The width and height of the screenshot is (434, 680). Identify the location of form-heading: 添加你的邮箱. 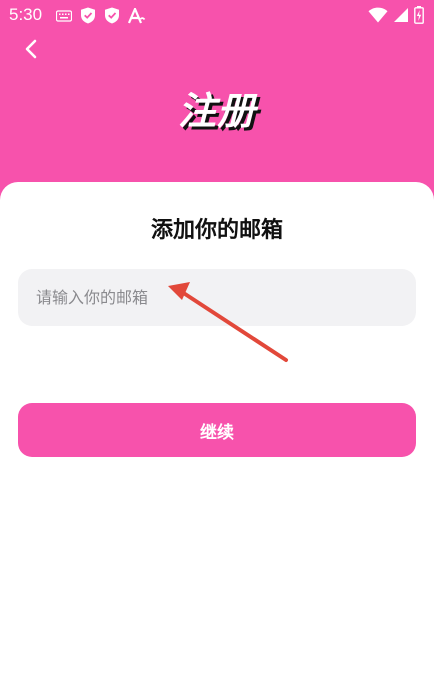
(216, 230).